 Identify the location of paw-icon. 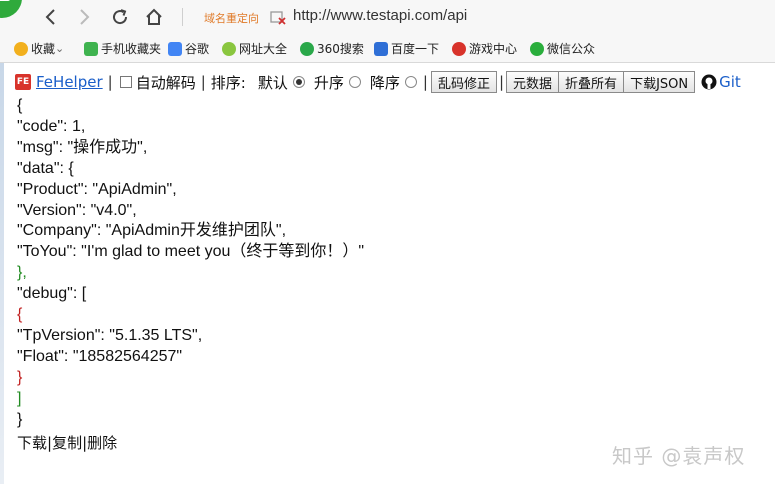
(381, 48).